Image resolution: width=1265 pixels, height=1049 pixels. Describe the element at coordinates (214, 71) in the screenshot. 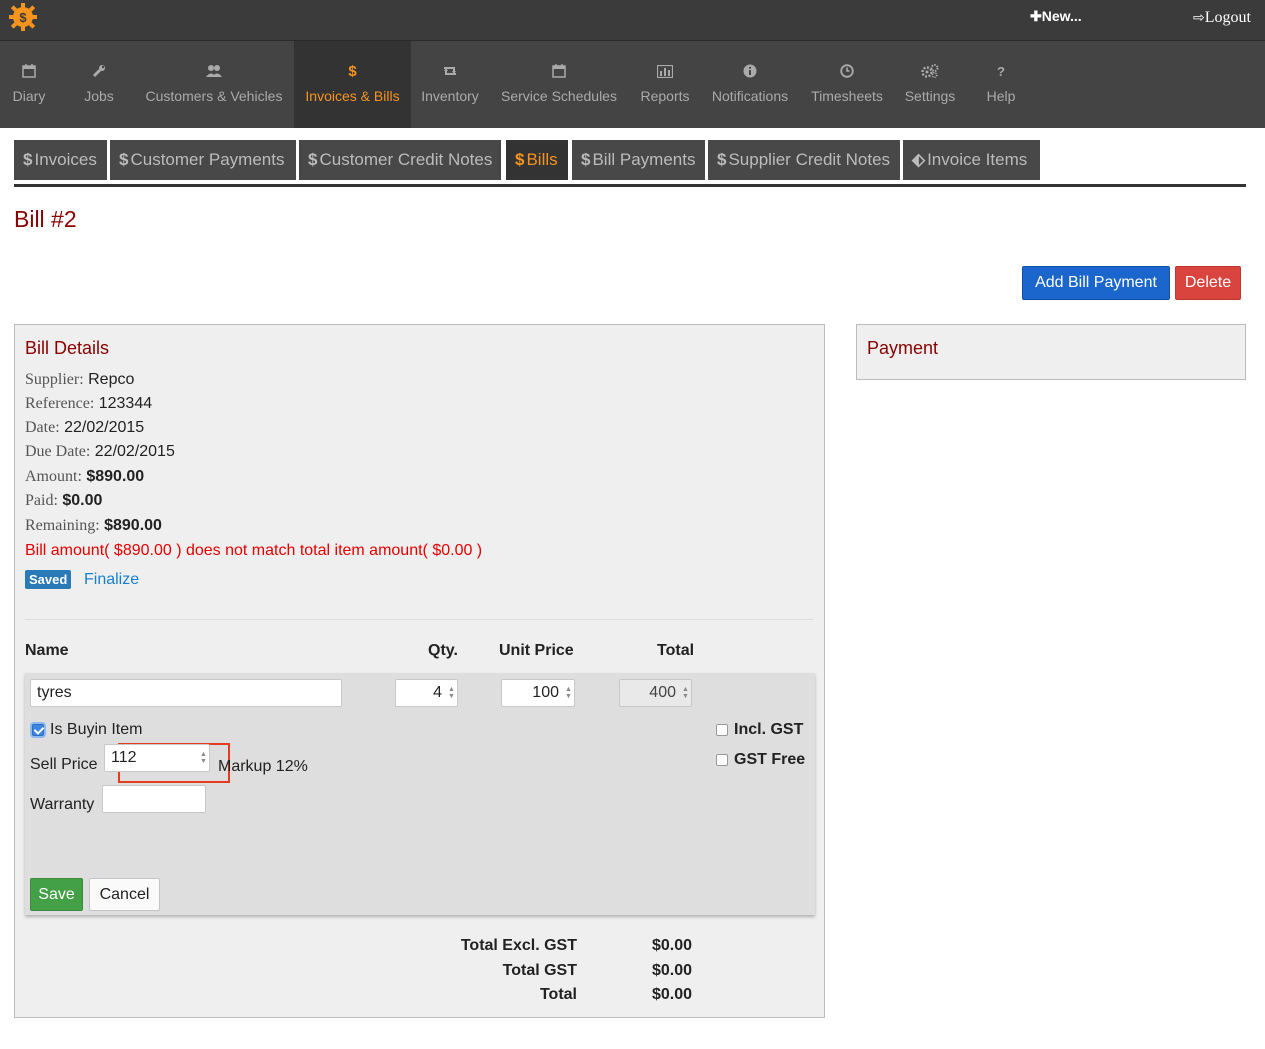

I see `users-icon` at that location.